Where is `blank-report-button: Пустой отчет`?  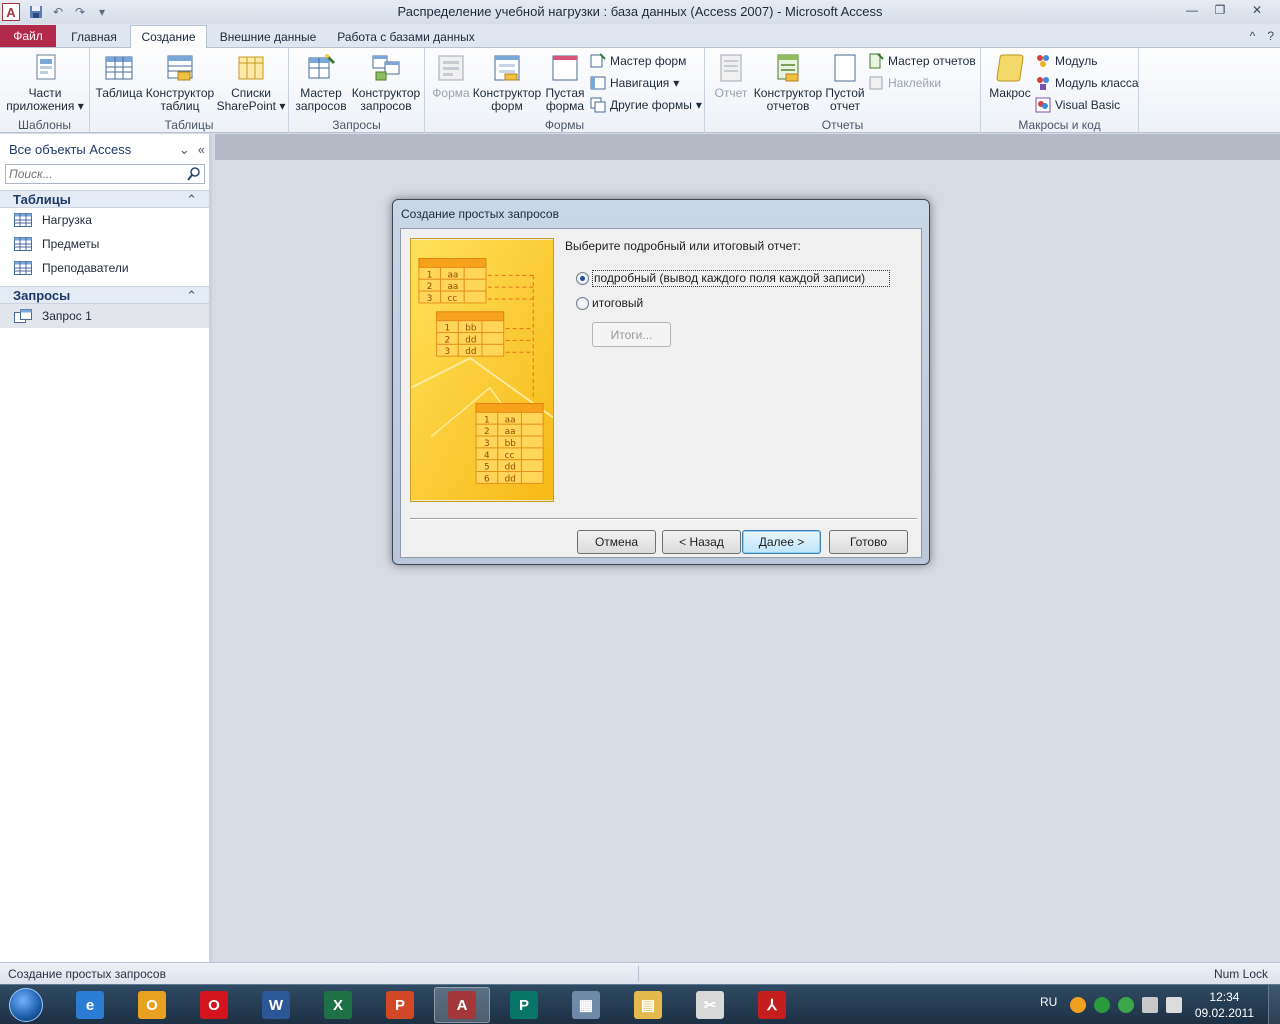 blank-report-button: Пустой отчет is located at coordinates (845, 82).